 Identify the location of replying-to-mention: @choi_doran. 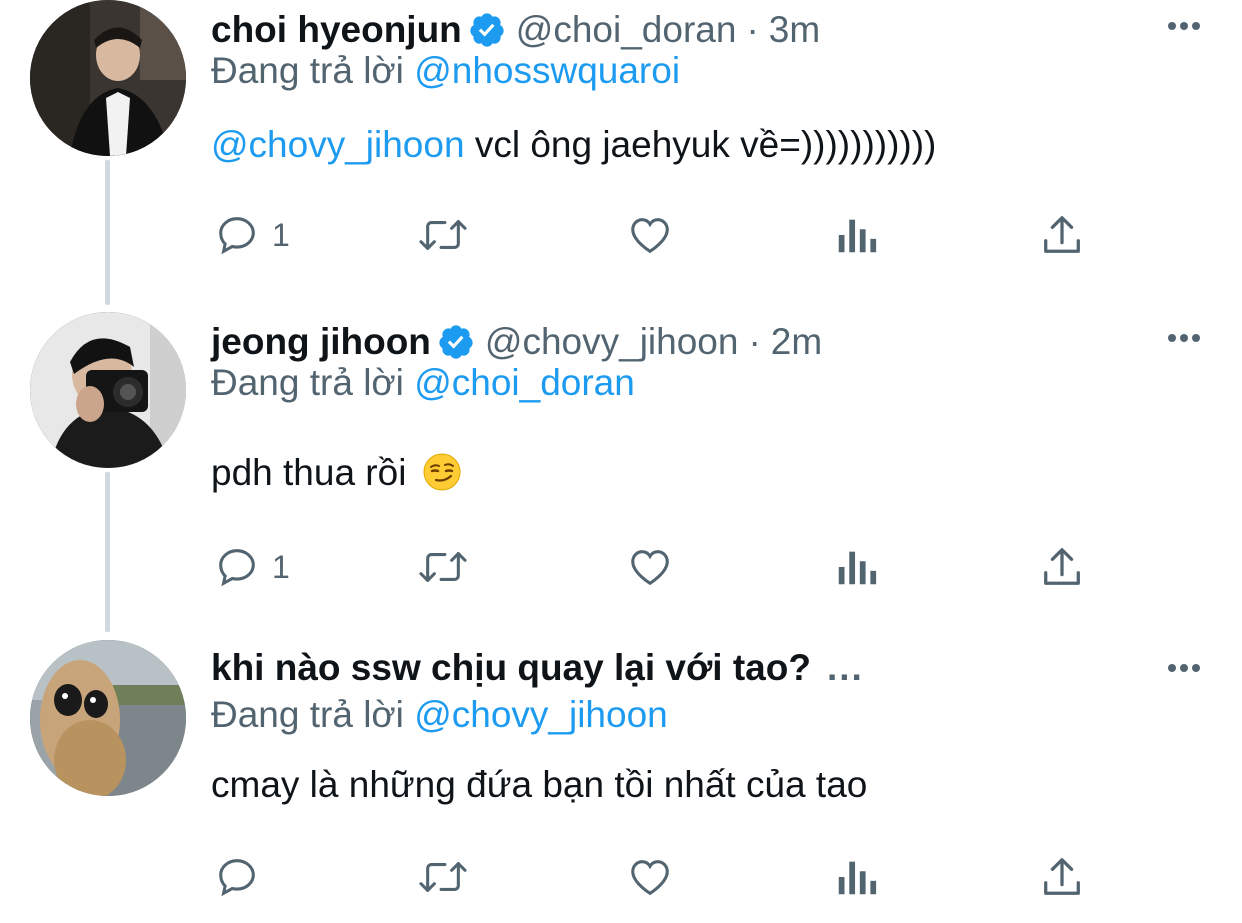
(524, 382).